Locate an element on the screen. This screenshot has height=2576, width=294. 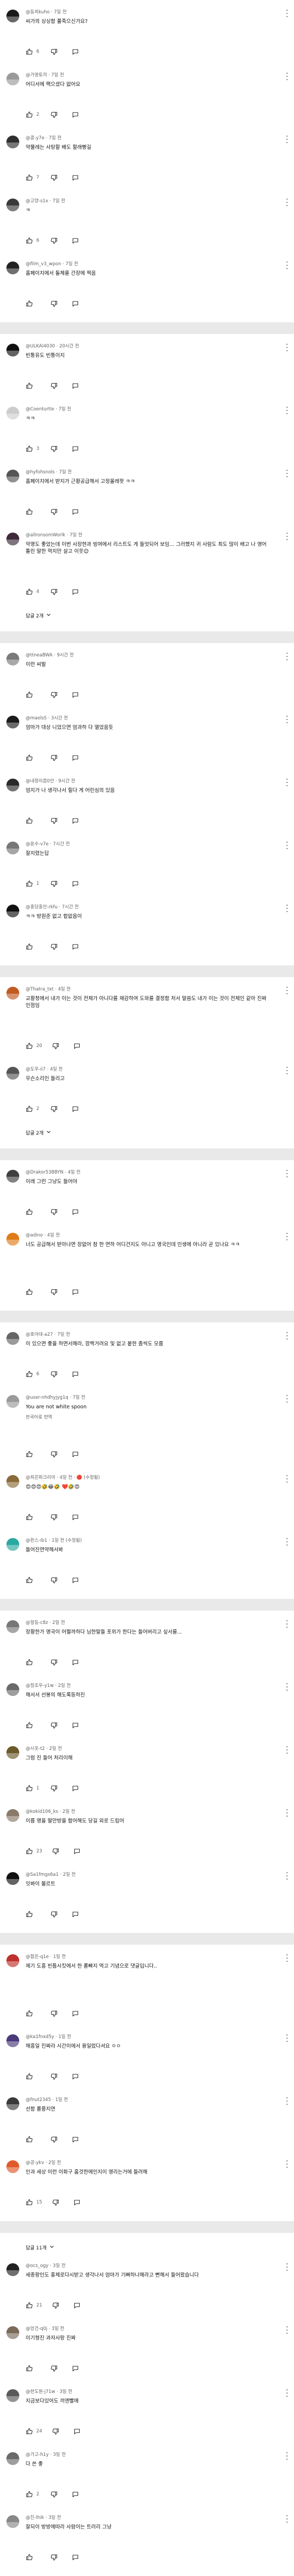
replies-toggle: 답글 2개 is located at coordinates (147, 1133).